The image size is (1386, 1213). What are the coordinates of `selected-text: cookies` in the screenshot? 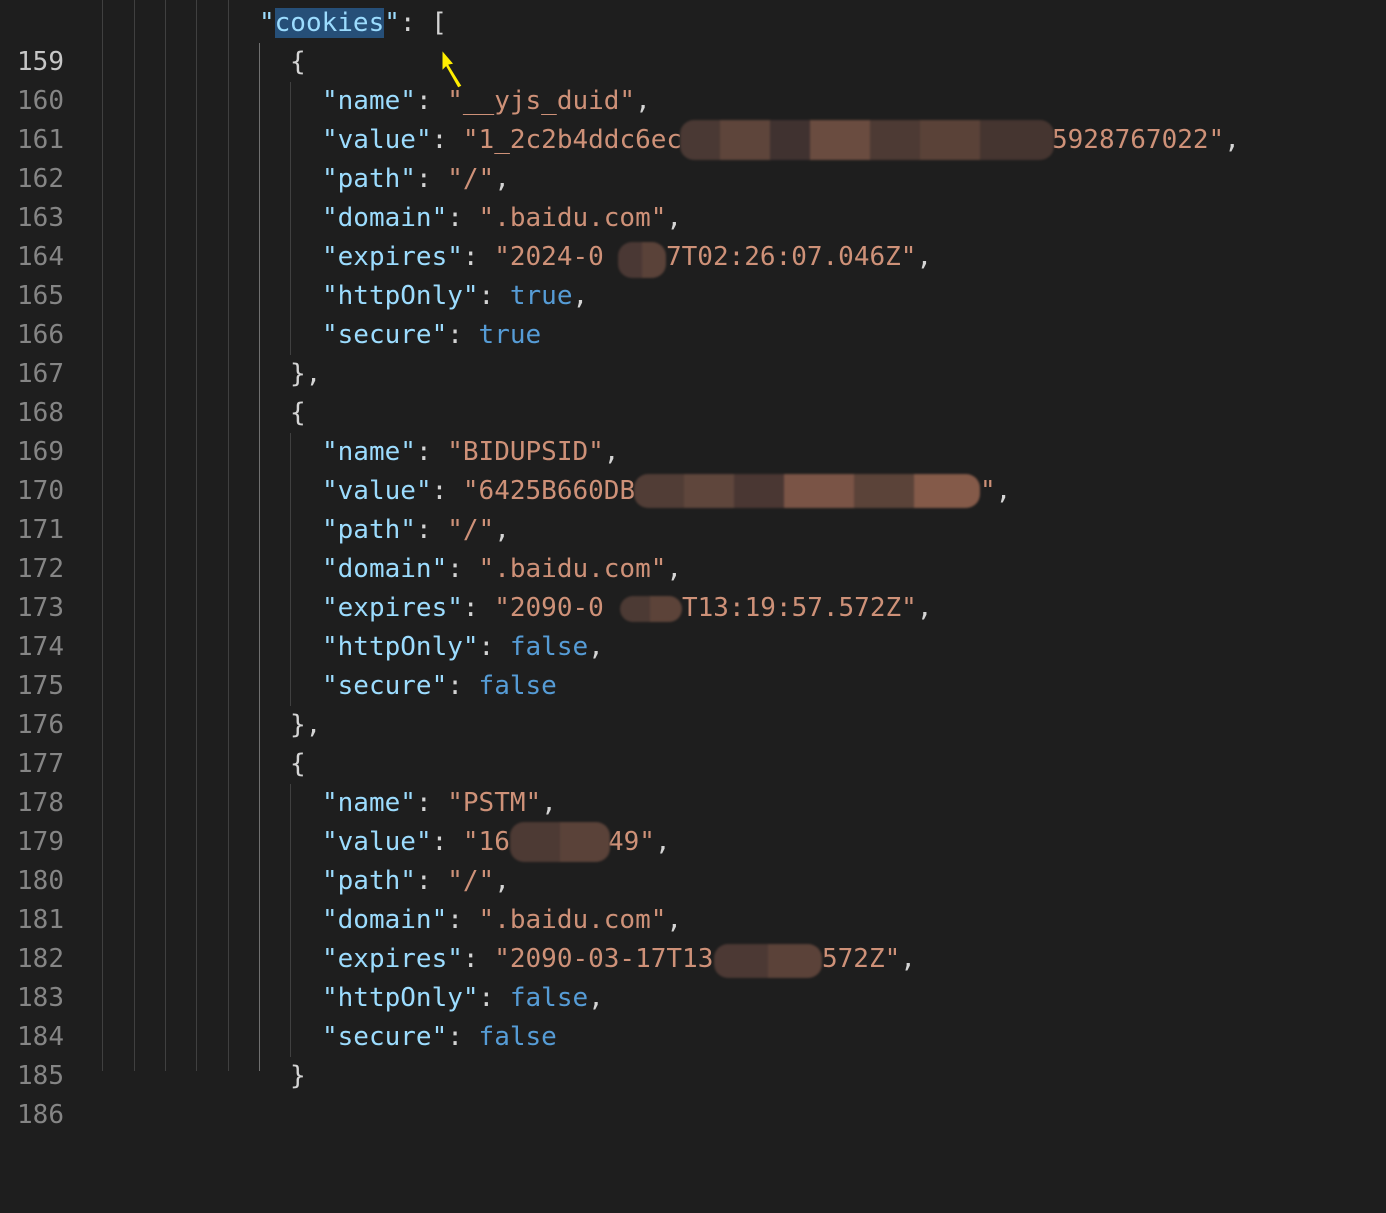 It's located at (329, 23).